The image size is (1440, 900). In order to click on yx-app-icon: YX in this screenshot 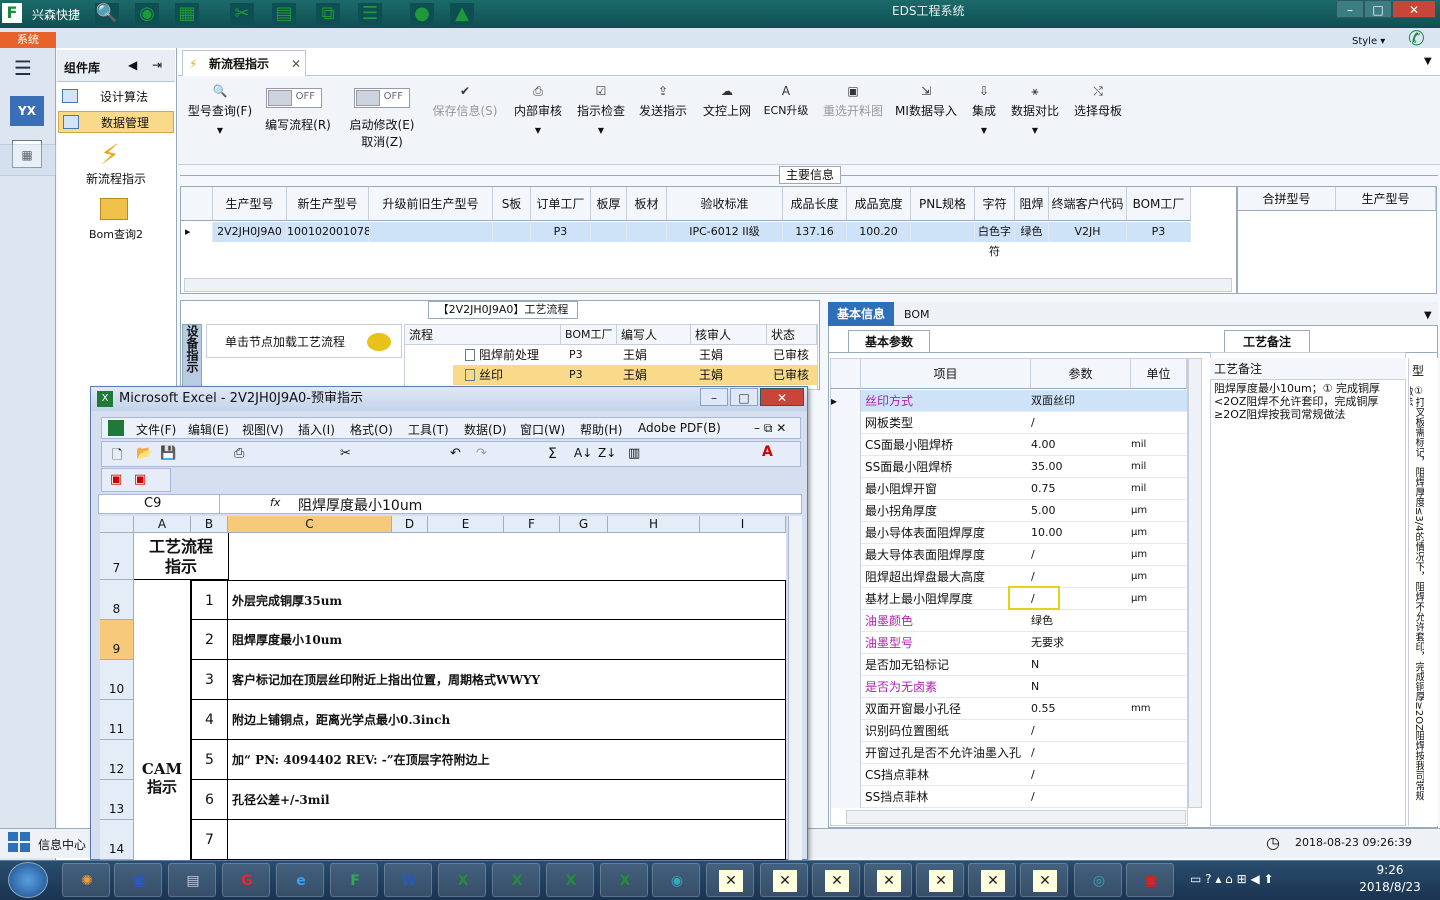, I will do `click(27, 111)`.